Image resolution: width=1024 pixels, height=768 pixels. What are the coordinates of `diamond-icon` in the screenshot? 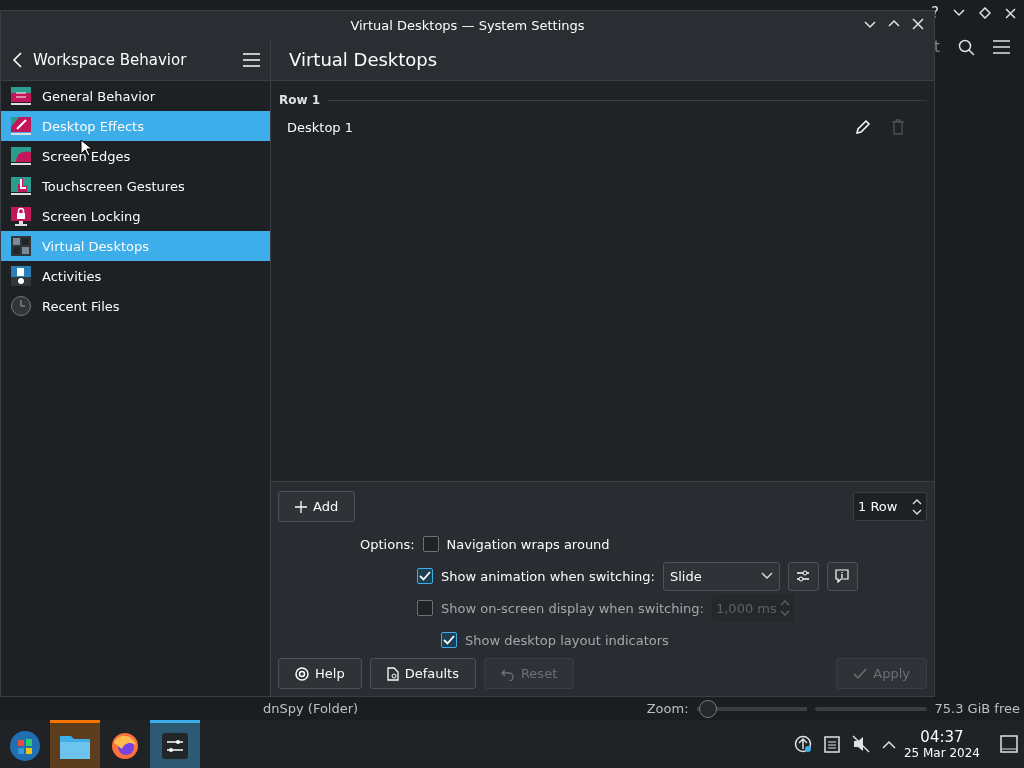 It's located at (985, 13).